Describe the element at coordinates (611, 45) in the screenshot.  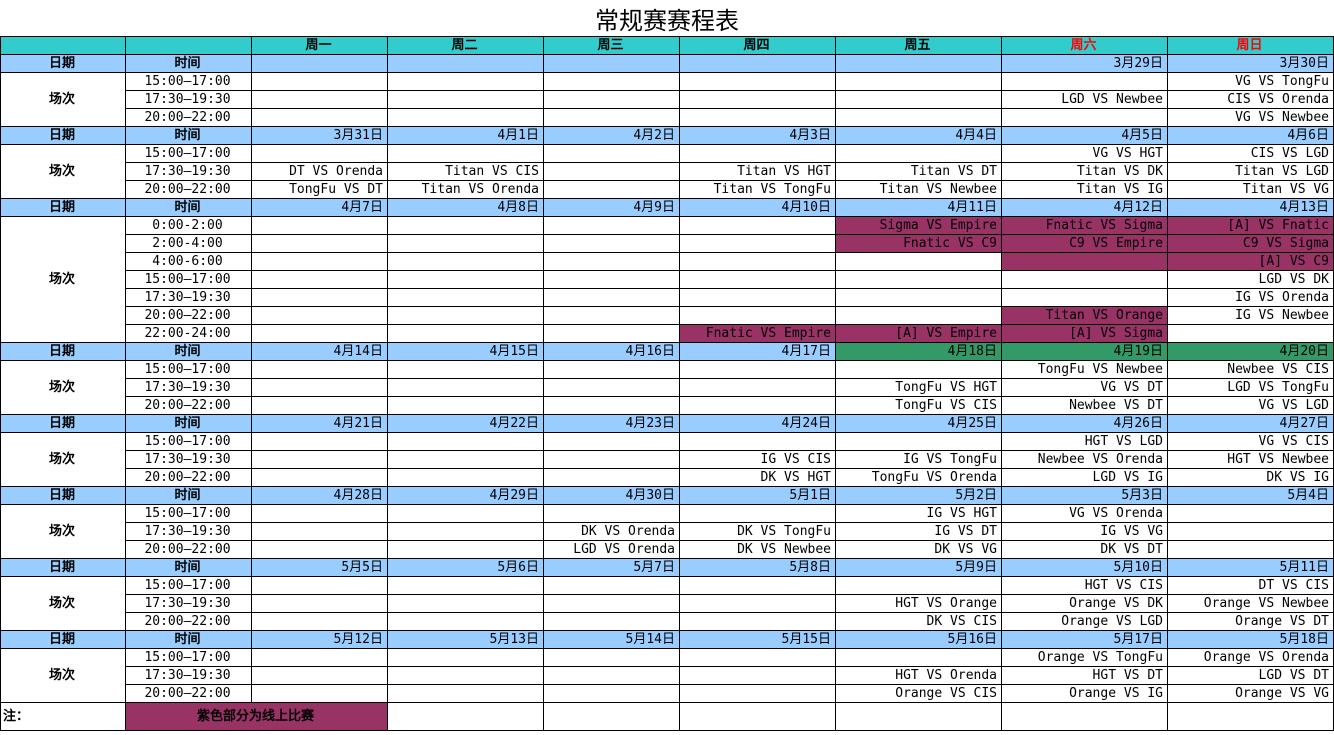
I see `day-header: 周三` at that location.